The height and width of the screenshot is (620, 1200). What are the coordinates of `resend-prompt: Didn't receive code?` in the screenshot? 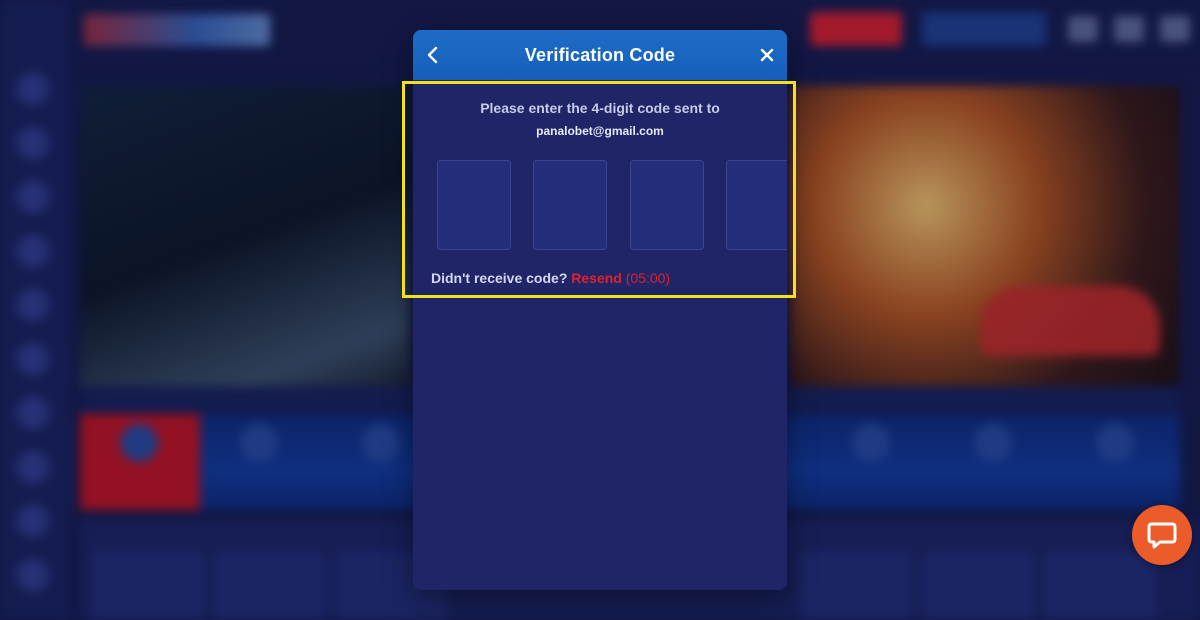 It's located at (499, 278).